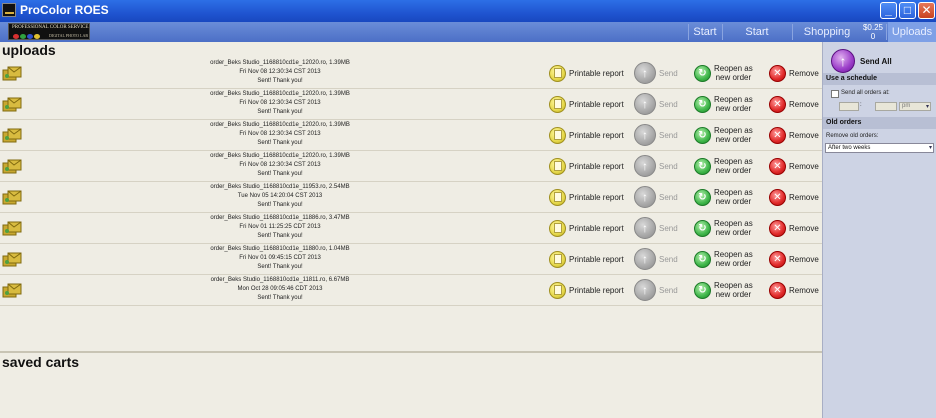 This screenshot has height=418, width=936. I want to click on order-date: Fri Nov 01 09:45:15 CDT 2013, so click(280, 258).